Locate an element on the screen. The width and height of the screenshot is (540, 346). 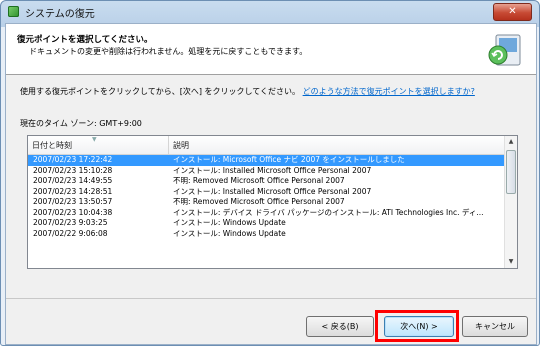
list-header: 日付と時刻 ▼ 説明 is located at coordinates (266, 145).